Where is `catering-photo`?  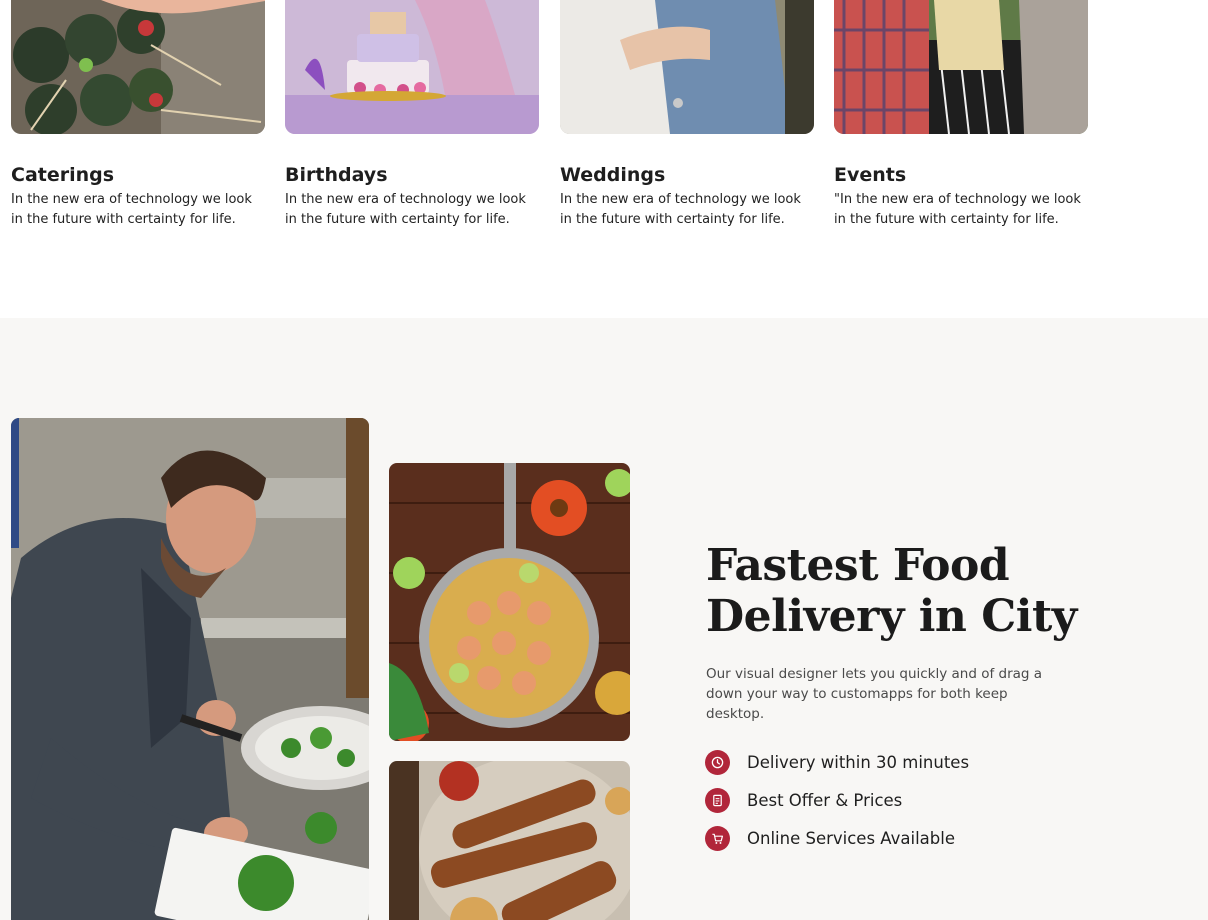
catering-photo is located at coordinates (138, 67).